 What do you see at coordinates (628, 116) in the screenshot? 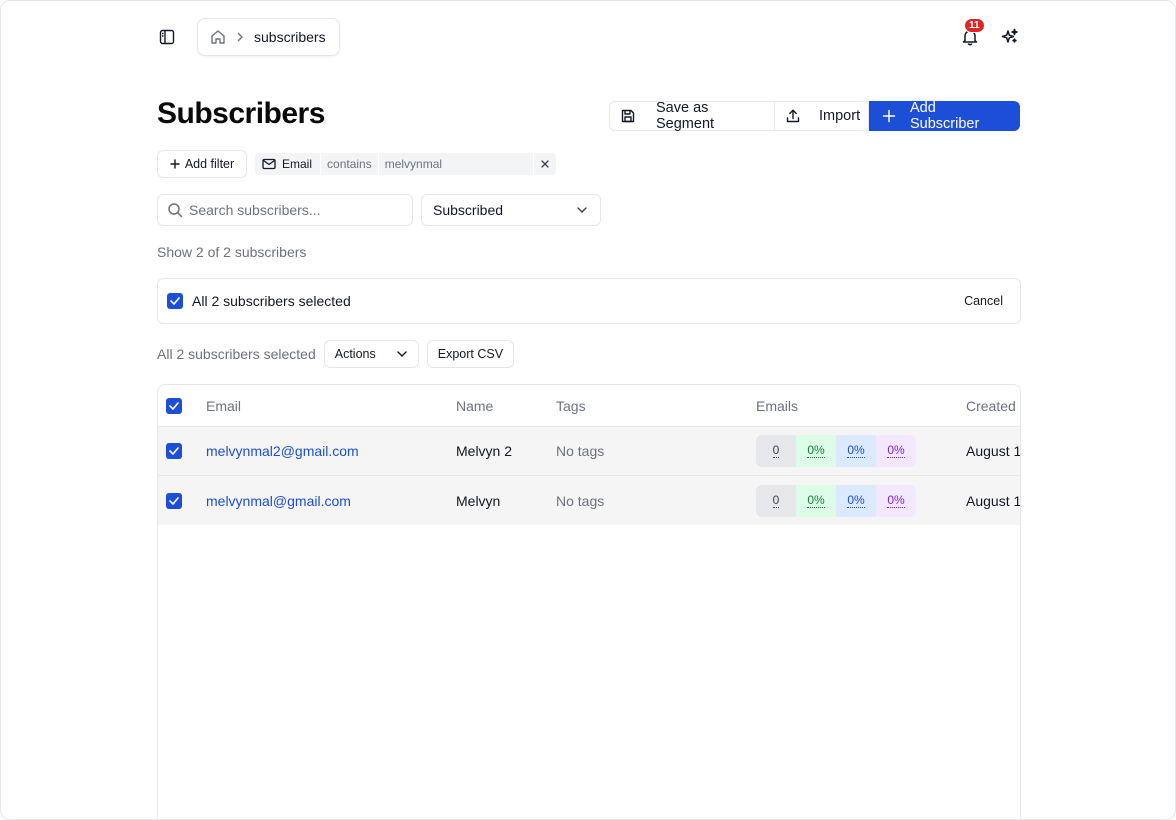
I see `save-icon` at bounding box center [628, 116].